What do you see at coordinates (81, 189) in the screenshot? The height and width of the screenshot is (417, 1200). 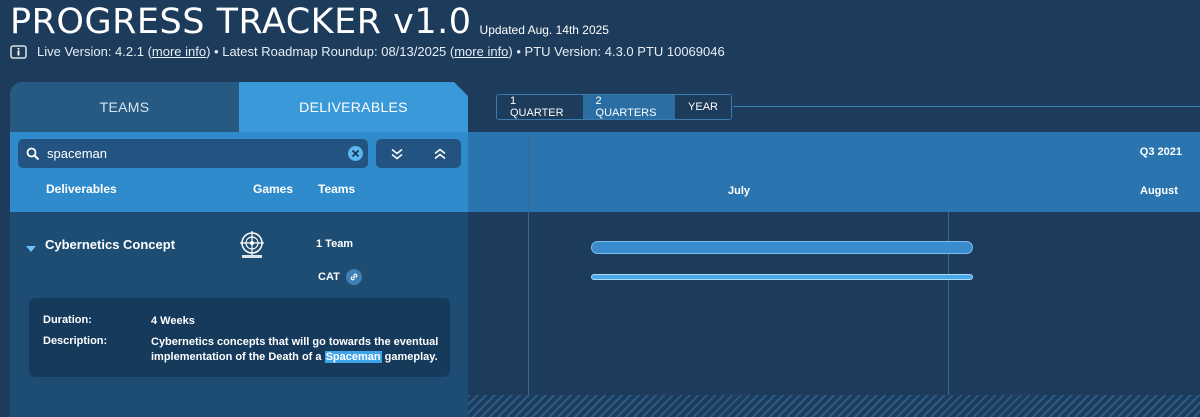 I see `column-header-deliverables: Deliverables` at bounding box center [81, 189].